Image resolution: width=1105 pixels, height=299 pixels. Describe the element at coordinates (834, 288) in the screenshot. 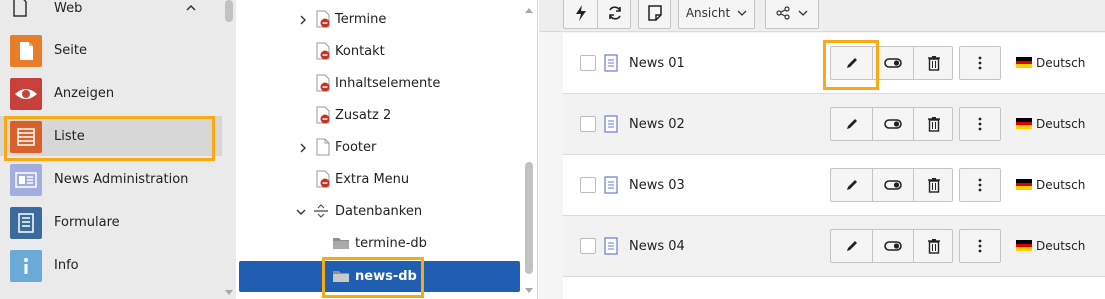

I see `table-row` at that location.